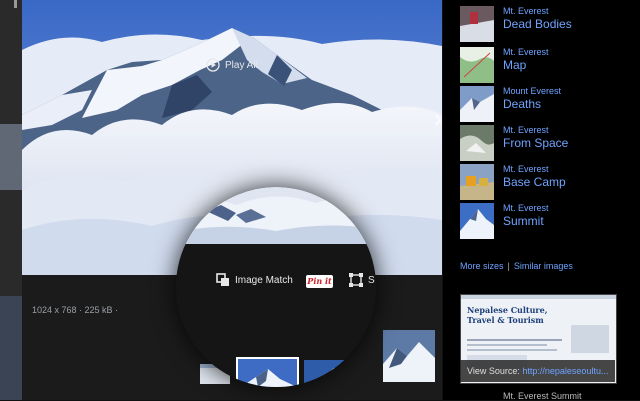 The height and width of the screenshot is (401, 640). What do you see at coordinates (356, 280) in the screenshot?
I see `crop-icon` at bounding box center [356, 280].